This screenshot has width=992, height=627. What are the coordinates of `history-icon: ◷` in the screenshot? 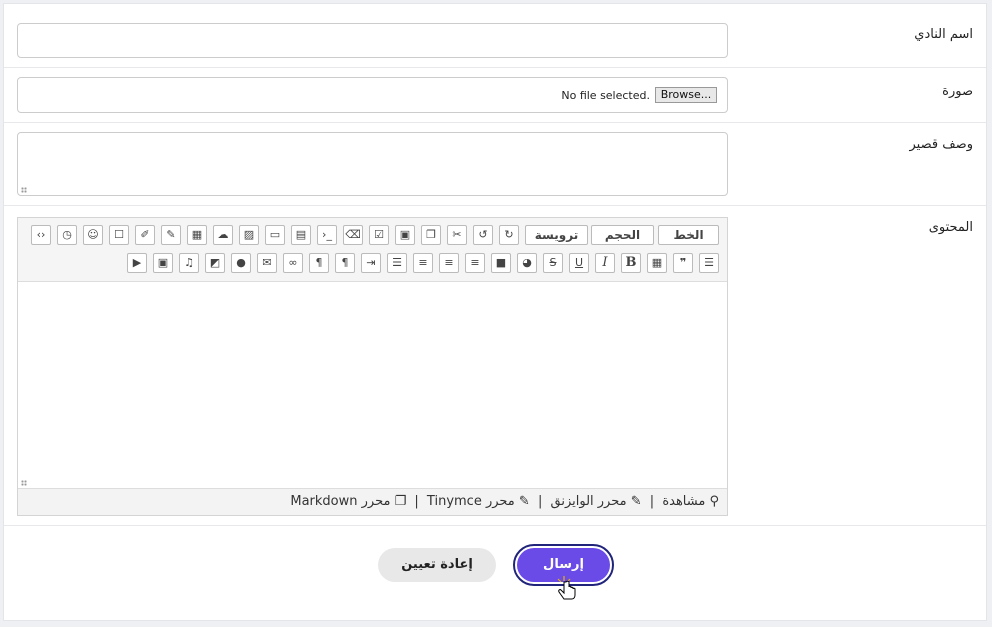 It's located at (67, 235).